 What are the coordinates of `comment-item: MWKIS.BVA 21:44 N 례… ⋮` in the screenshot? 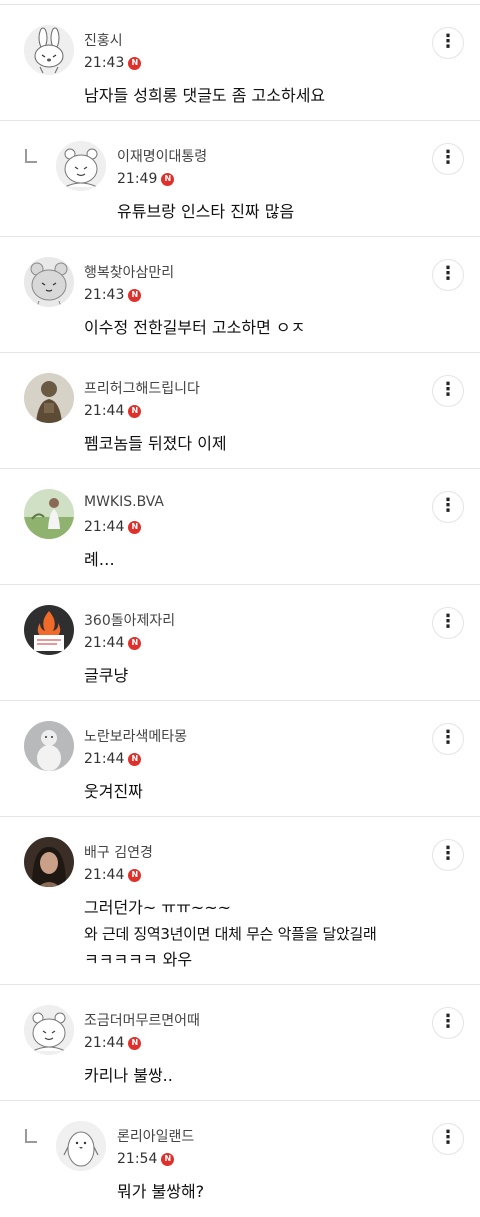 It's located at (240, 527).